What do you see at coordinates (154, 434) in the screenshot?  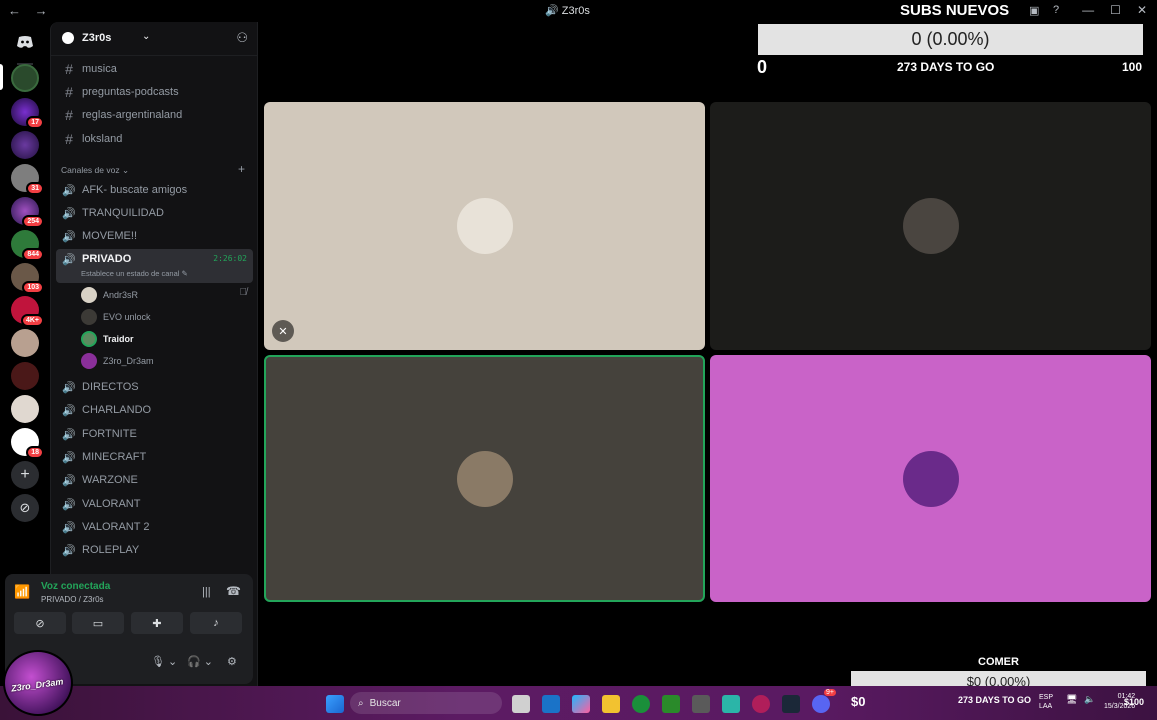 I see `voice-channel-fortnite: 🔊 FORTNITE` at bounding box center [154, 434].